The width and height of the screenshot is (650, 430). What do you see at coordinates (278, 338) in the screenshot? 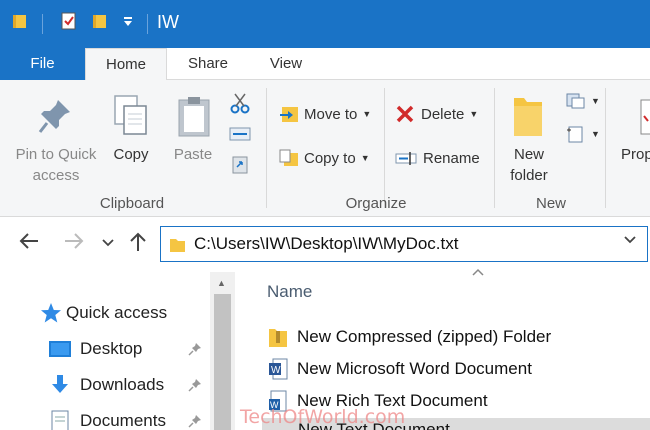
I see `zip-folder-icon` at bounding box center [278, 338].